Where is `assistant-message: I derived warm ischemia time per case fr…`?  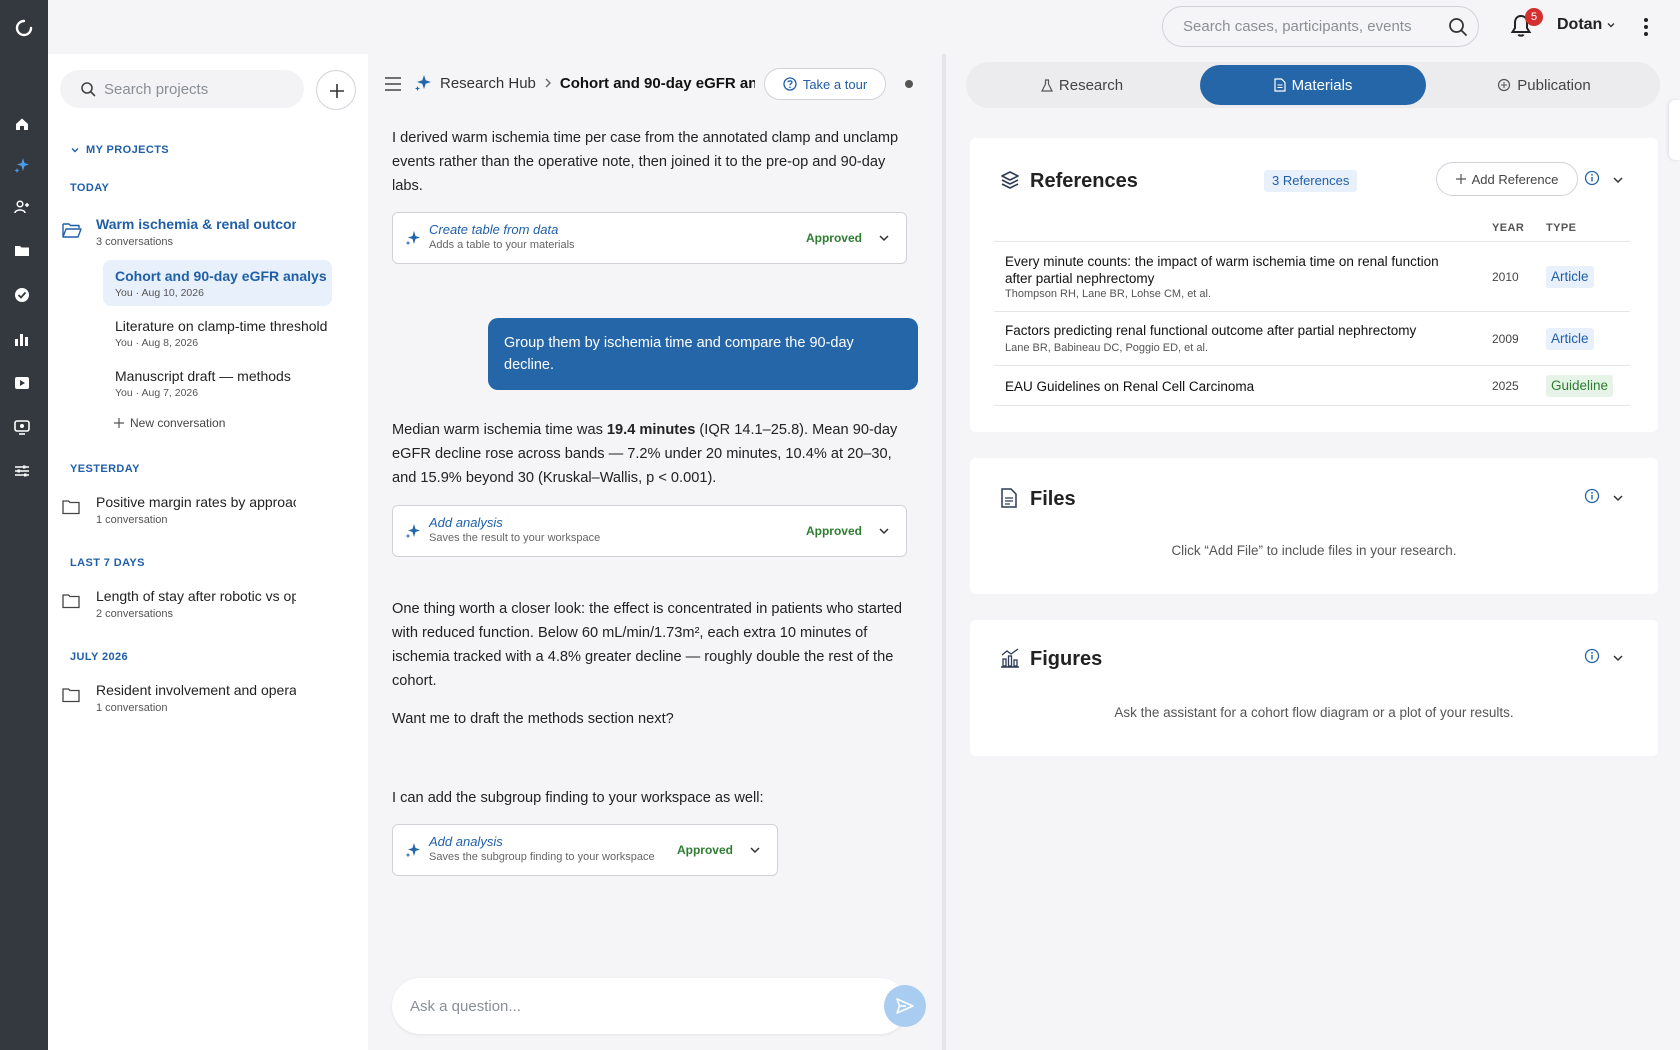 assistant-message: I derived warm ischemia time per case fr… is located at coordinates (645, 162).